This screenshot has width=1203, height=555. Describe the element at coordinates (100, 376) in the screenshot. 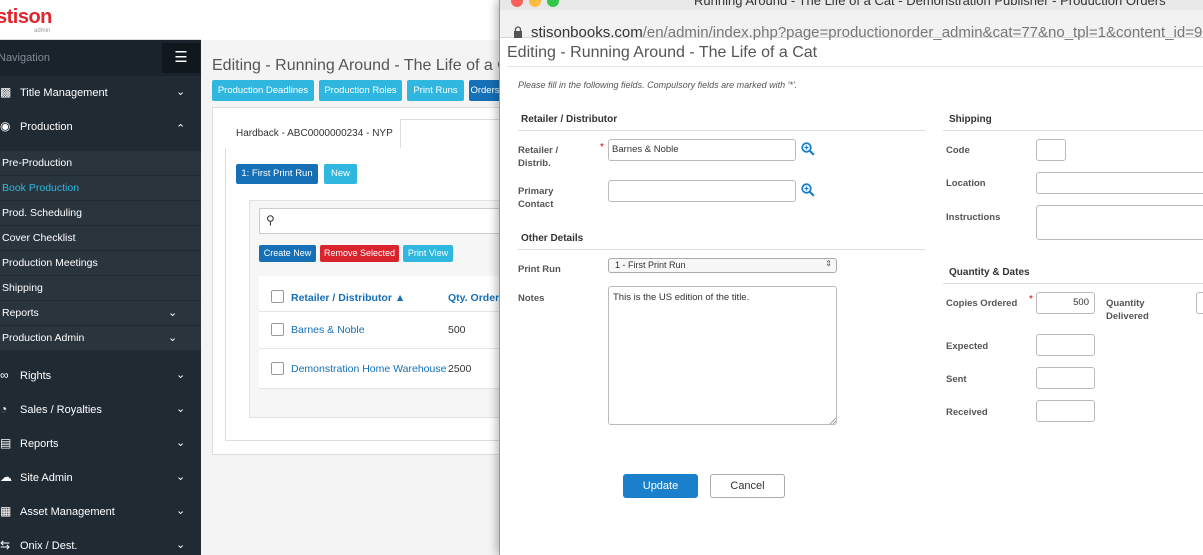

I see `sidebar-item-rights: ∞ Rights ⌄` at that location.